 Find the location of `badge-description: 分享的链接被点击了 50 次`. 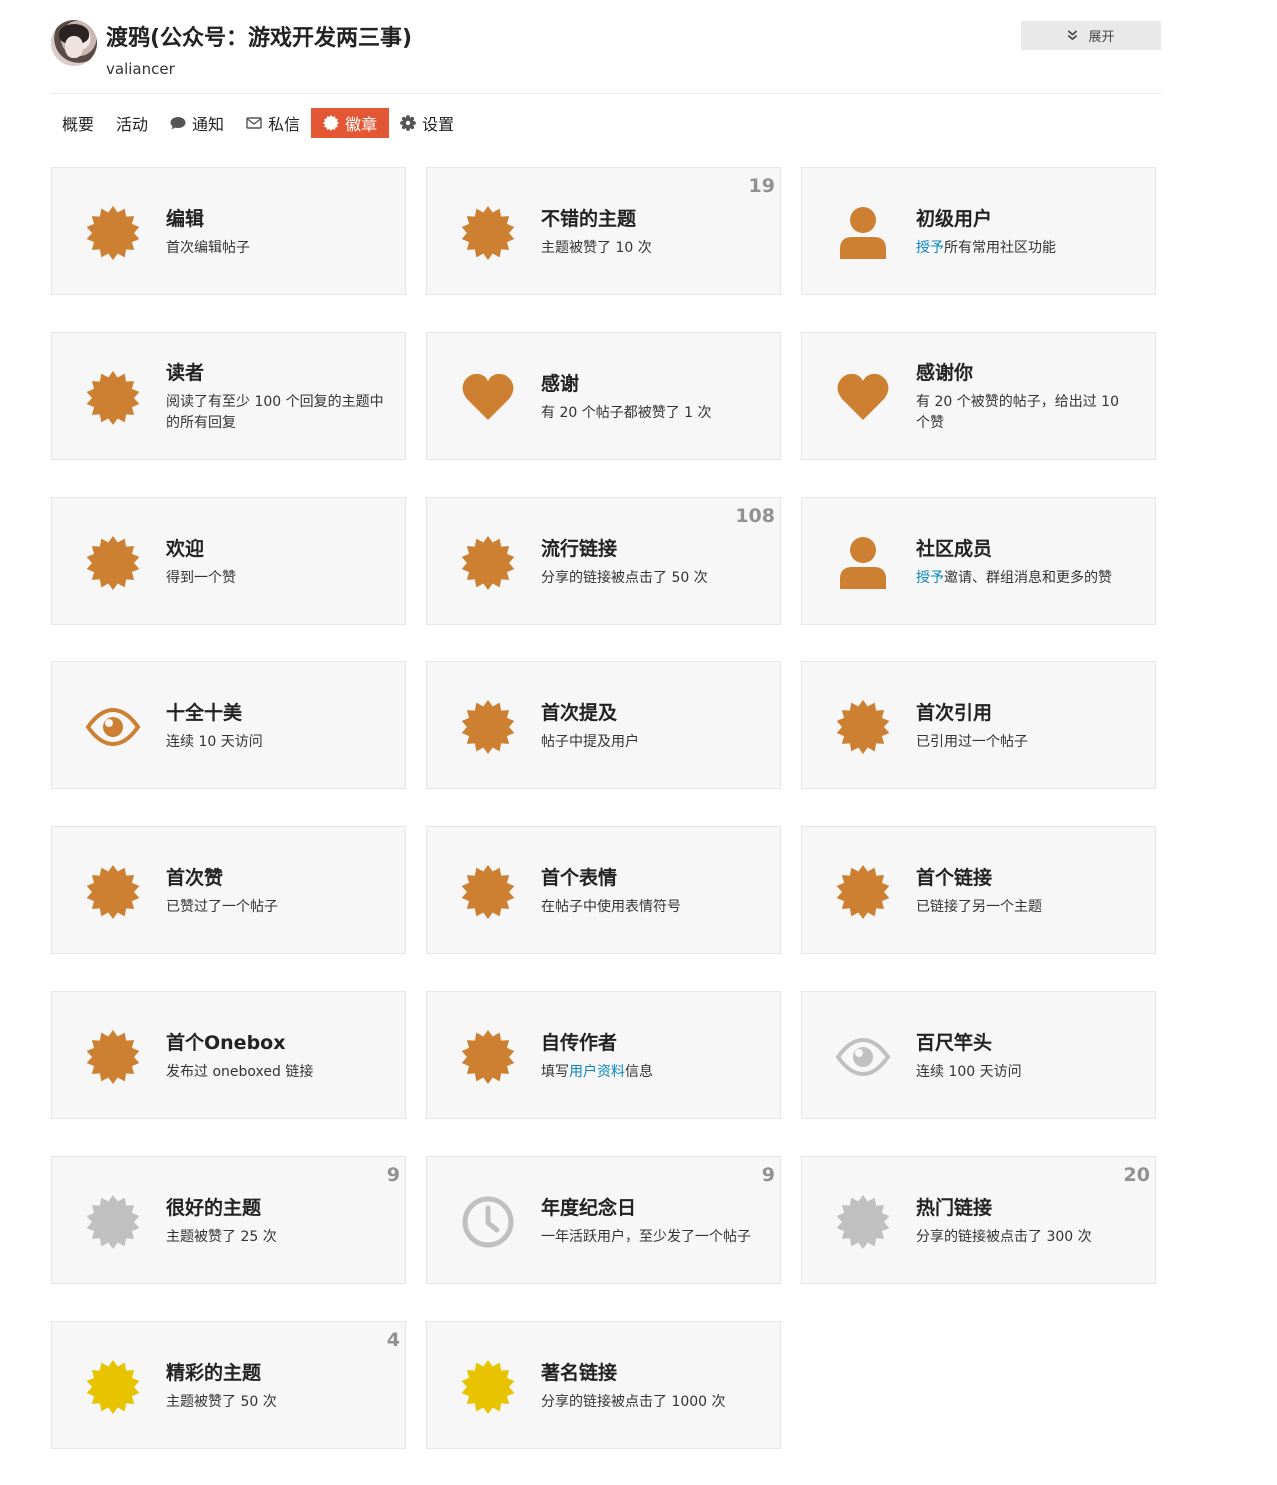

badge-description: 分享的链接被点击了 50 次 is located at coordinates (651, 578).